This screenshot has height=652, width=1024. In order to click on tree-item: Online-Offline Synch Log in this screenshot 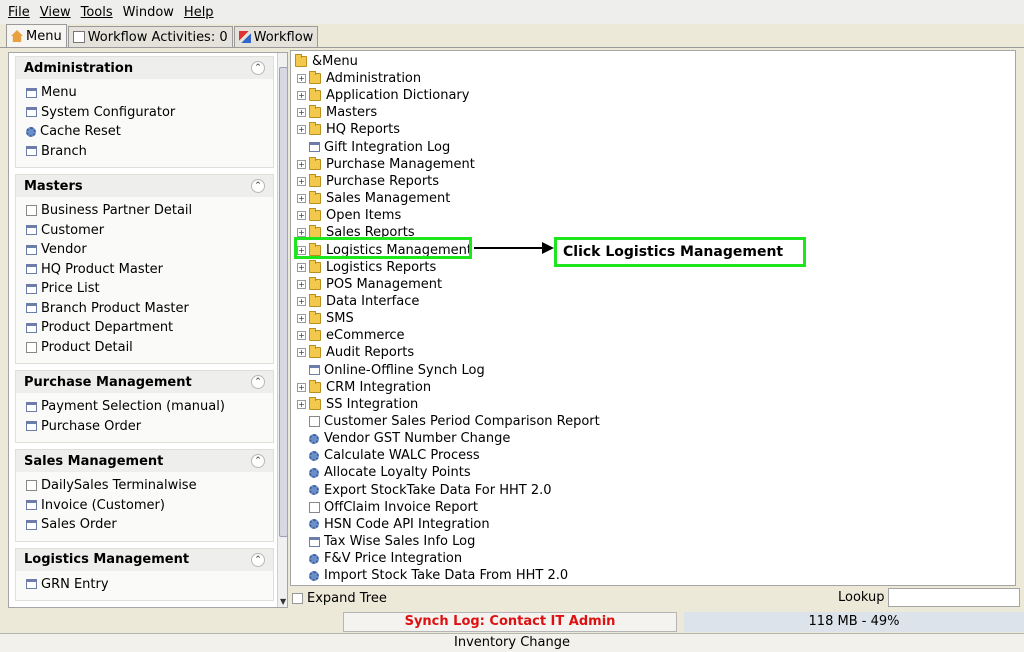, I will do `click(391, 370)`.